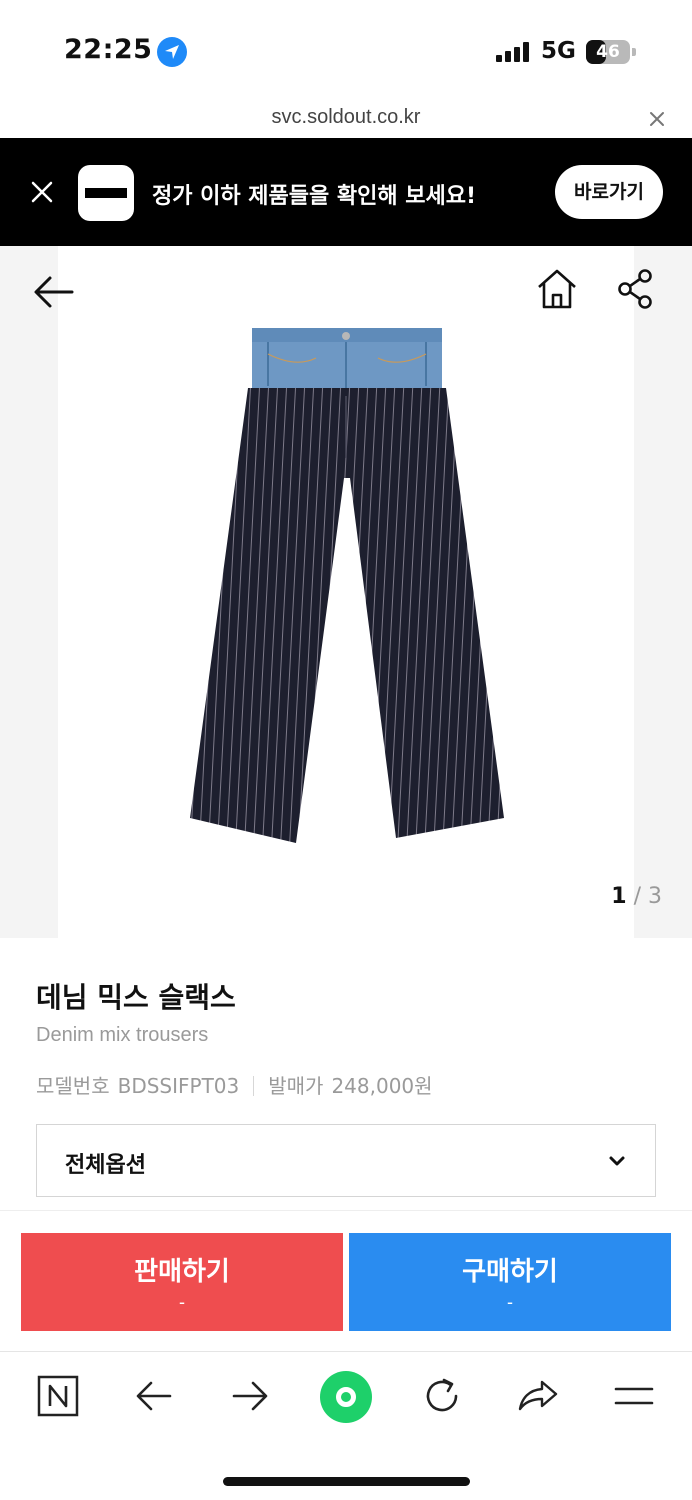 This screenshot has height=1500, width=692. What do you see at coordinates (105, 1165) in the screenshot?
I see `option-select-label: 전체옵션` at bounding box center [105, 1165].